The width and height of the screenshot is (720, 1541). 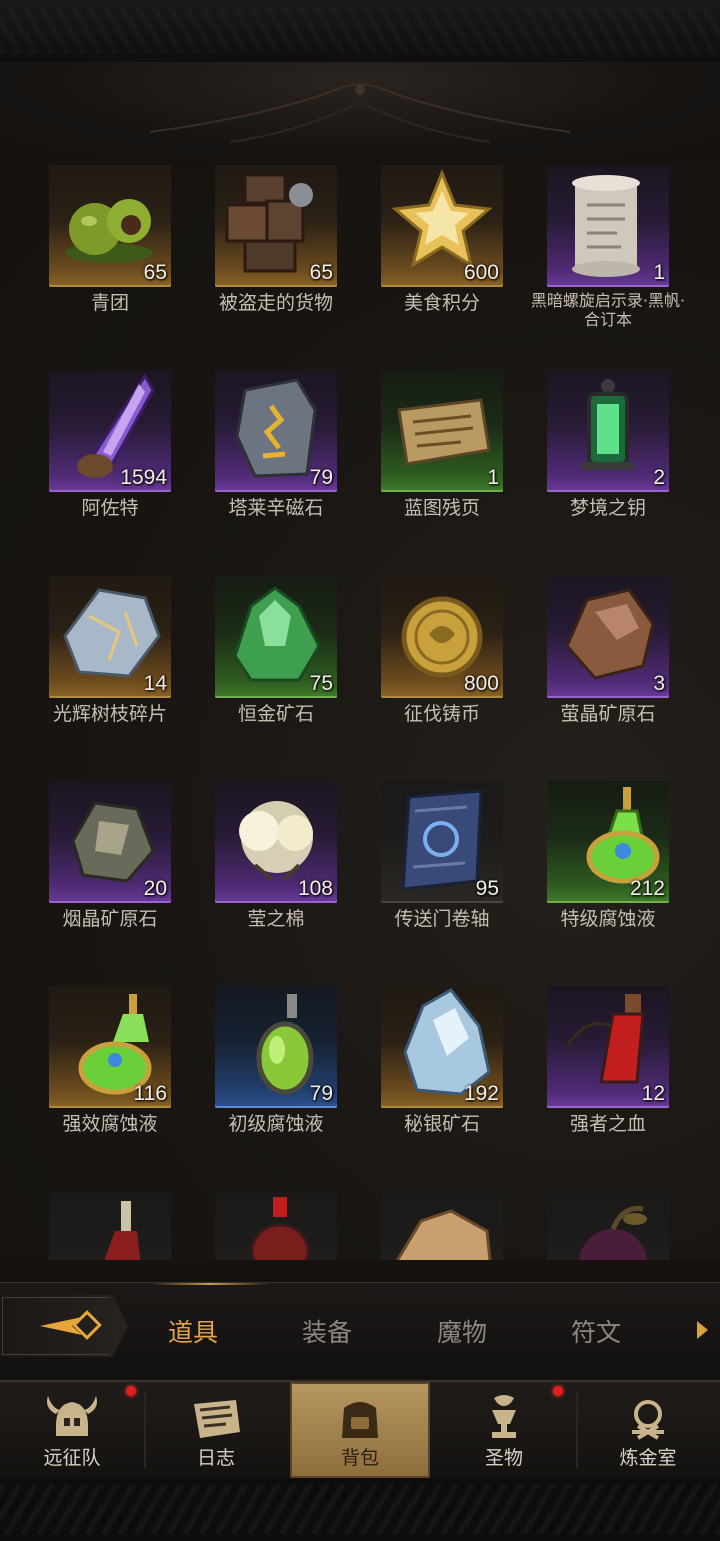 I want to click on item-tile: 75, so click(x=276, y=637).